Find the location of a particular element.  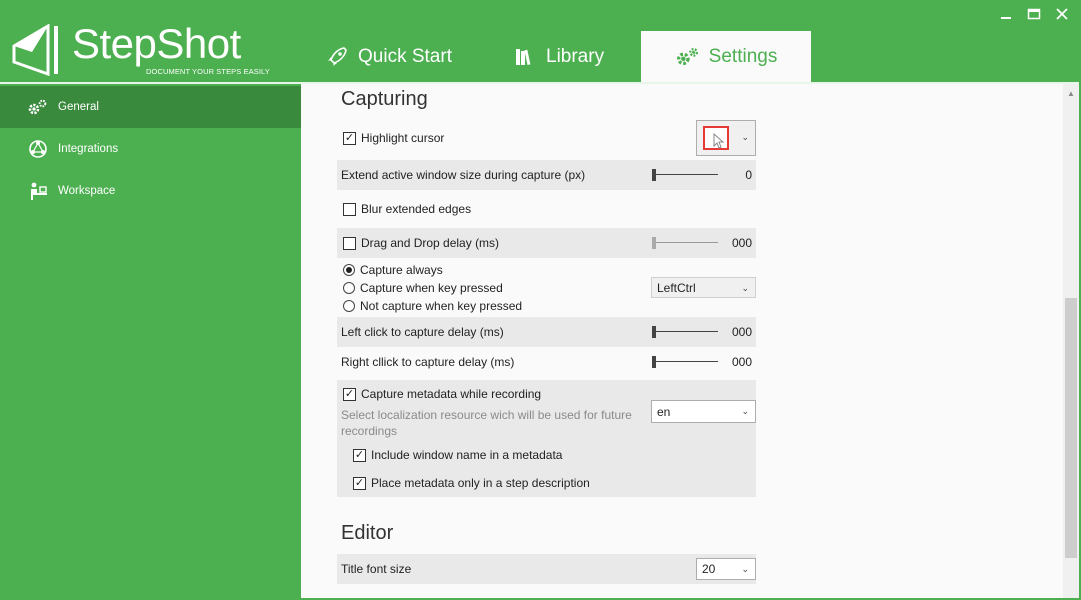

place-in-description-checkbox: ✓ is located at coordinates (359, 483).